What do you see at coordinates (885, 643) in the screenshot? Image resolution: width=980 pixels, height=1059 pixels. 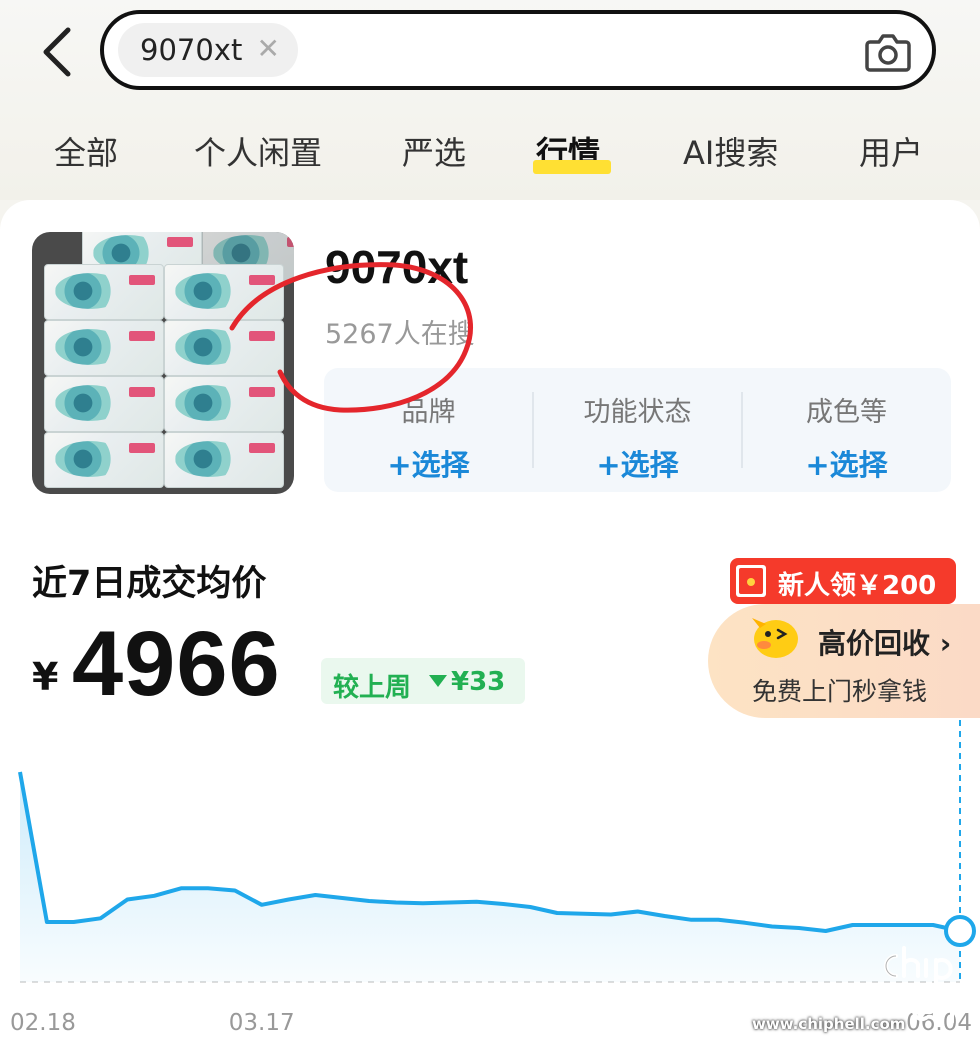 I see `recycle-title: 高价回收 ›` at bounding box center [885, 643].